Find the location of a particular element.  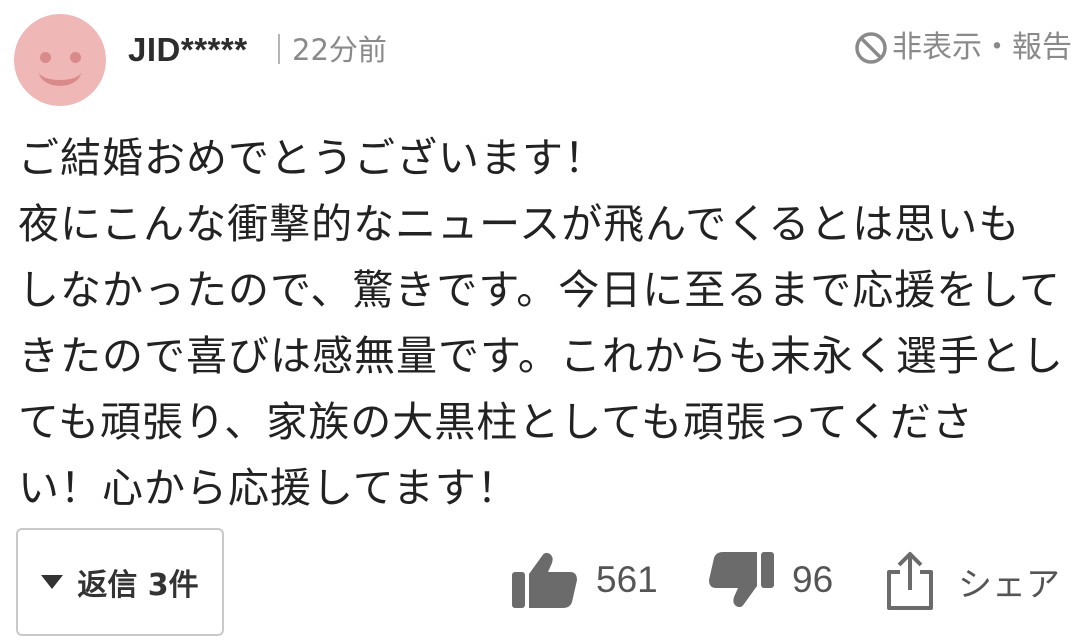

avatar is located at coordinates (60, 60).